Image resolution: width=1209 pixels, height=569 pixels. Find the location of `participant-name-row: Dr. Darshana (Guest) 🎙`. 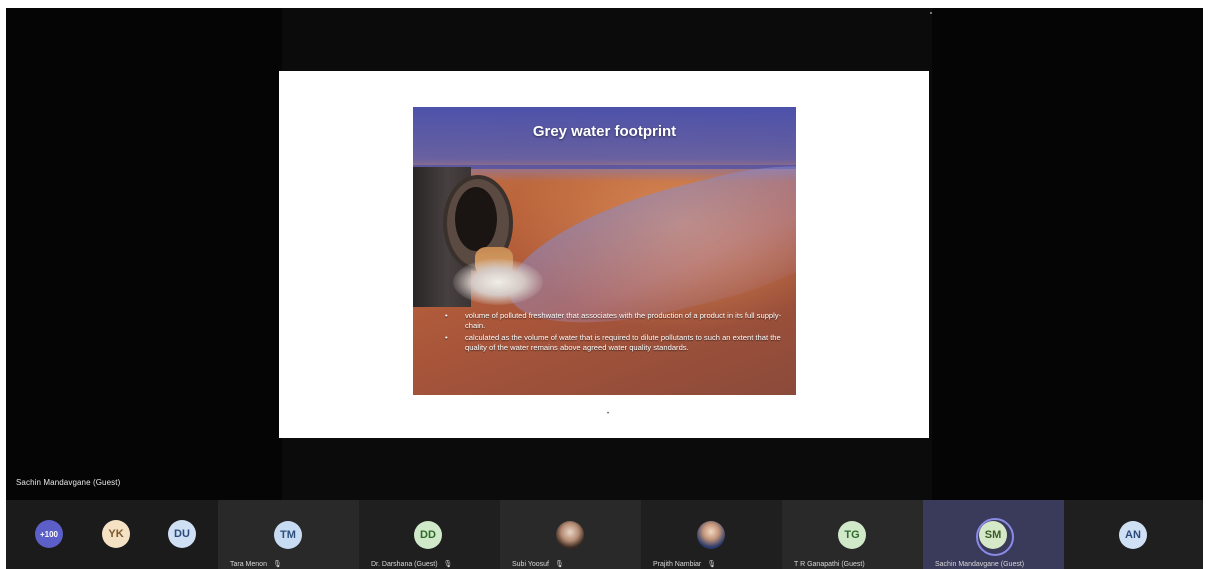

participant-name-row: Dr. Darshana (Guest) 🎙 is located at coordinates (412, 564).